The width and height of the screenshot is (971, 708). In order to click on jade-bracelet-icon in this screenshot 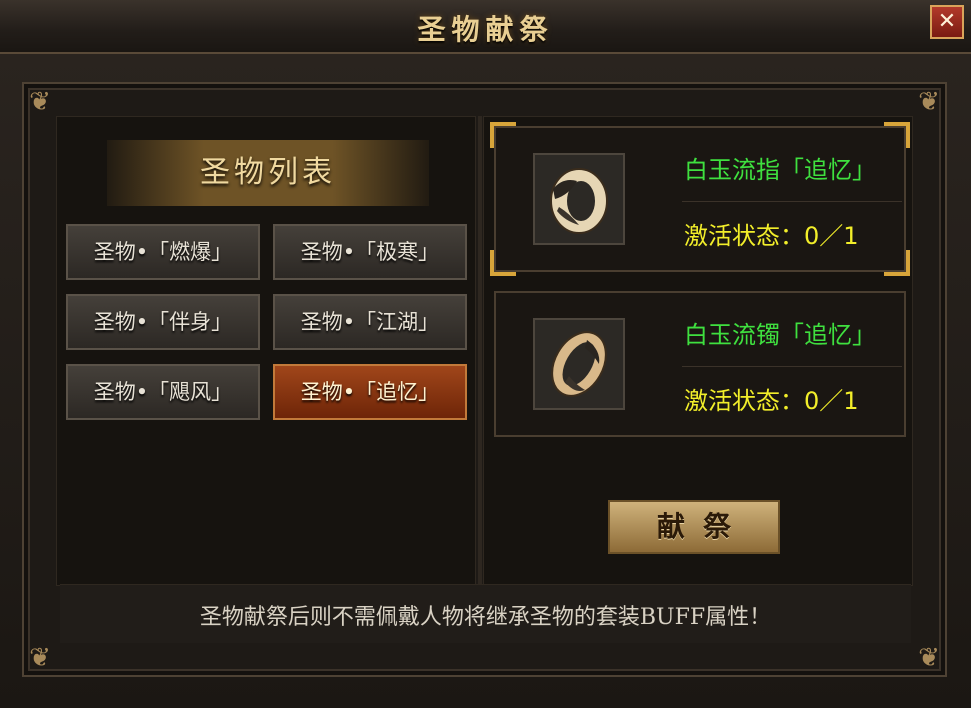, I will do `click(579, 364)`.